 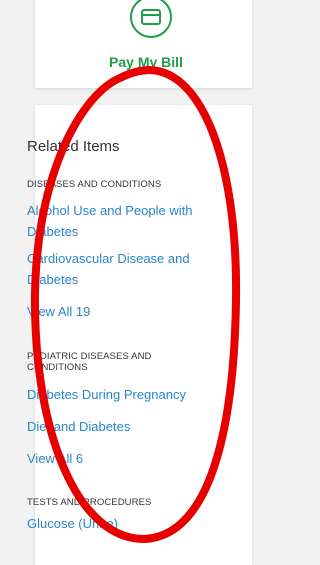 What do you see at coordinates (106, 395) in the screenshot?
I see `link-diabetes-during-pregnancy: Diabetes During Pregnancy` at bounding box center [106, 395].